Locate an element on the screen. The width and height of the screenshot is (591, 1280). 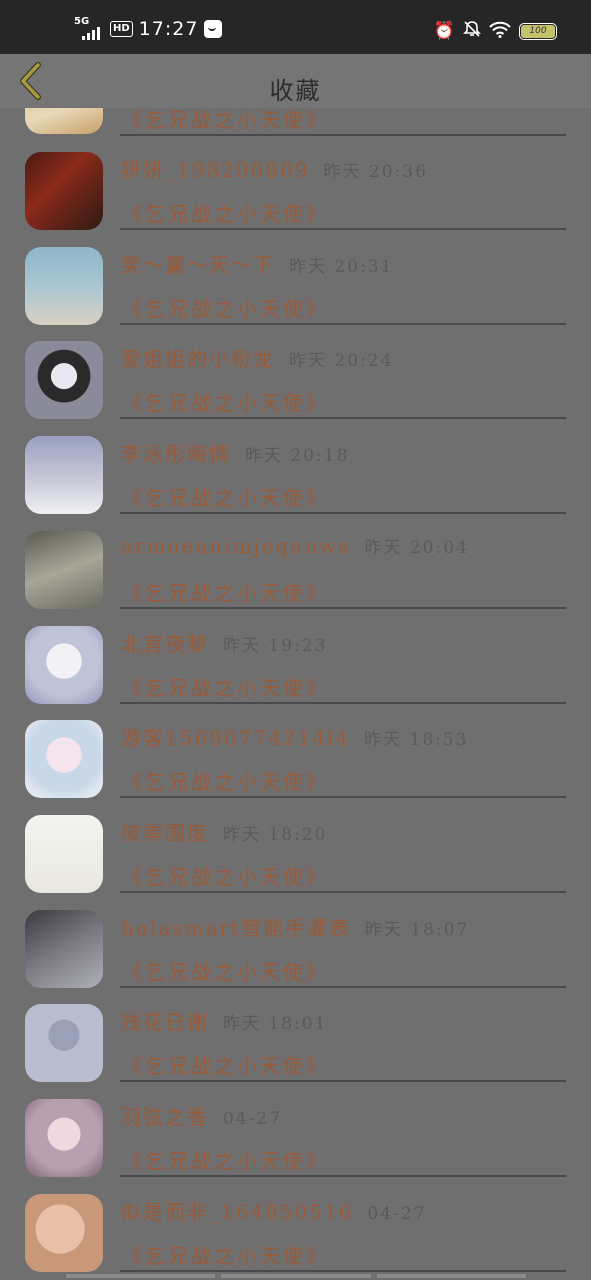
timestamp: 昨天 20:18 is located at coordinates (297, 456).